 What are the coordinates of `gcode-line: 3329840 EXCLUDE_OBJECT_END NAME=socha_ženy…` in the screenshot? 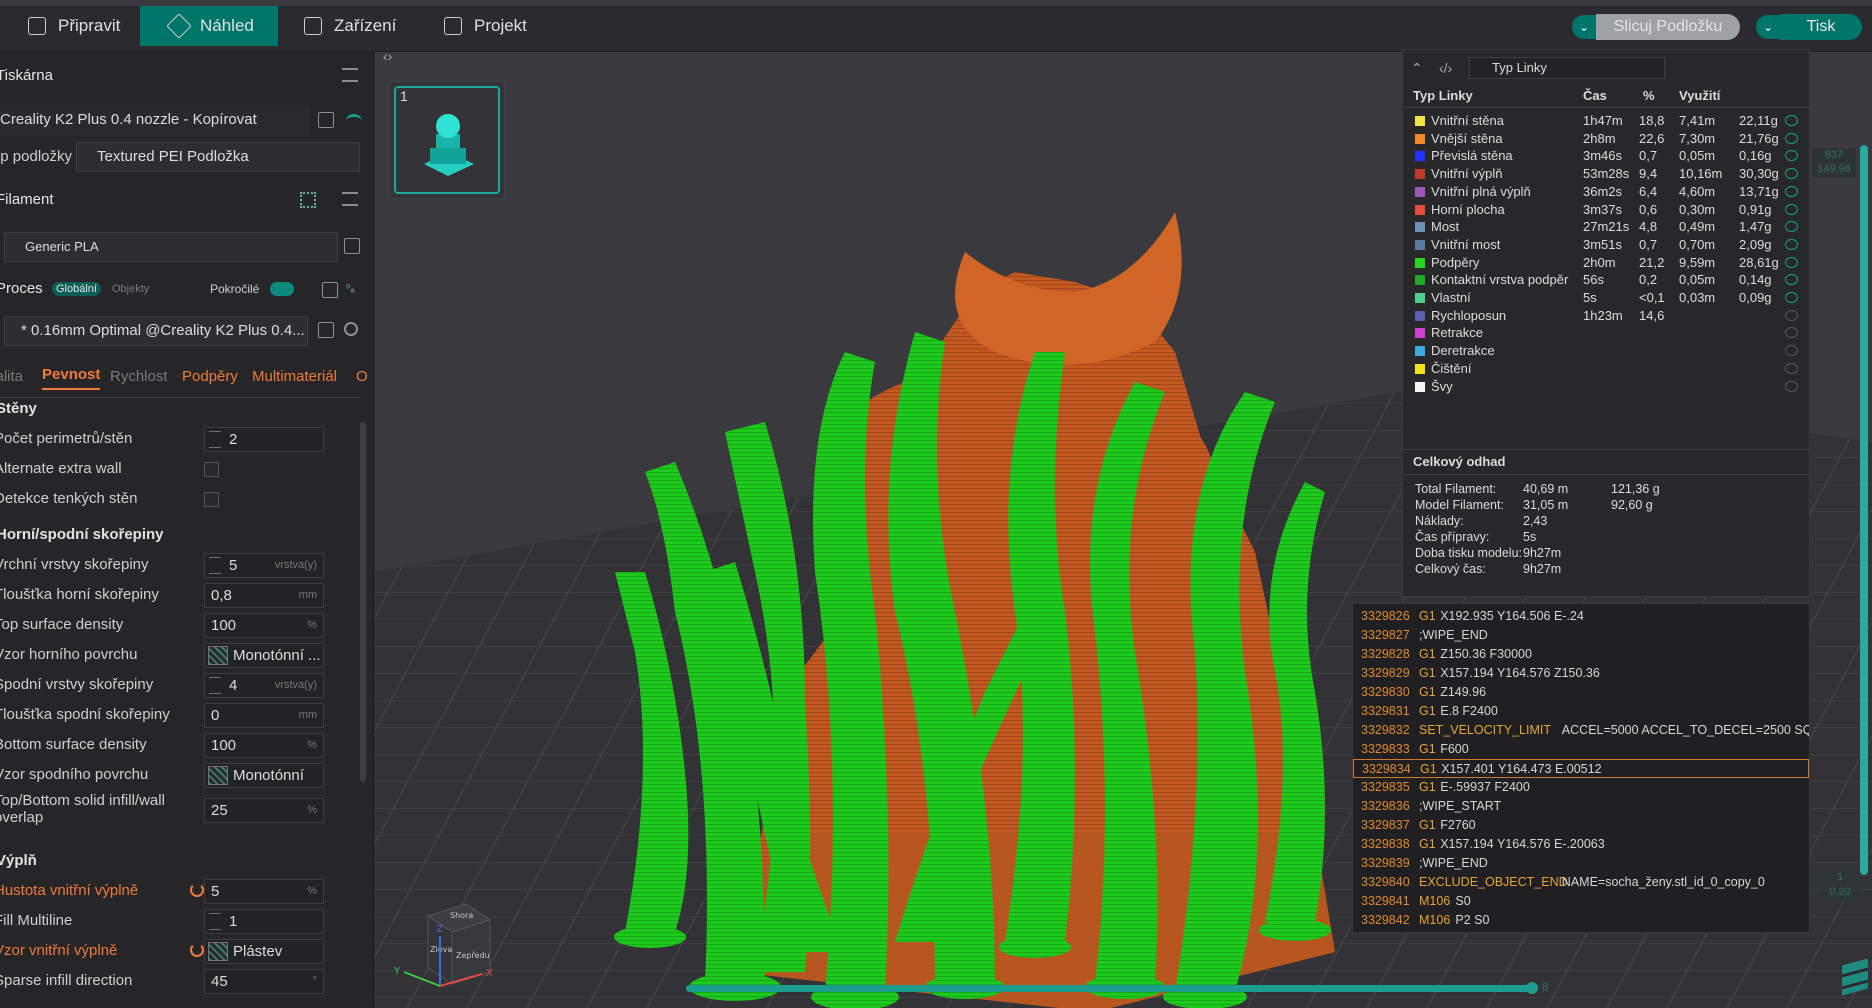 It's located at (1581, 882).